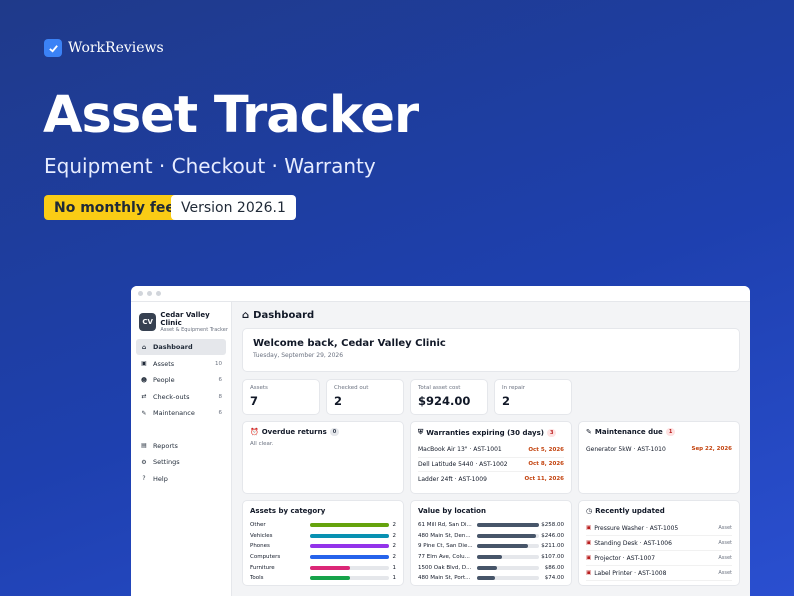  Describe the element at coordinates (181, 347) in the screenshot. I see `sidebar-item-dashboard: ⌂ Dashboard` at that location.